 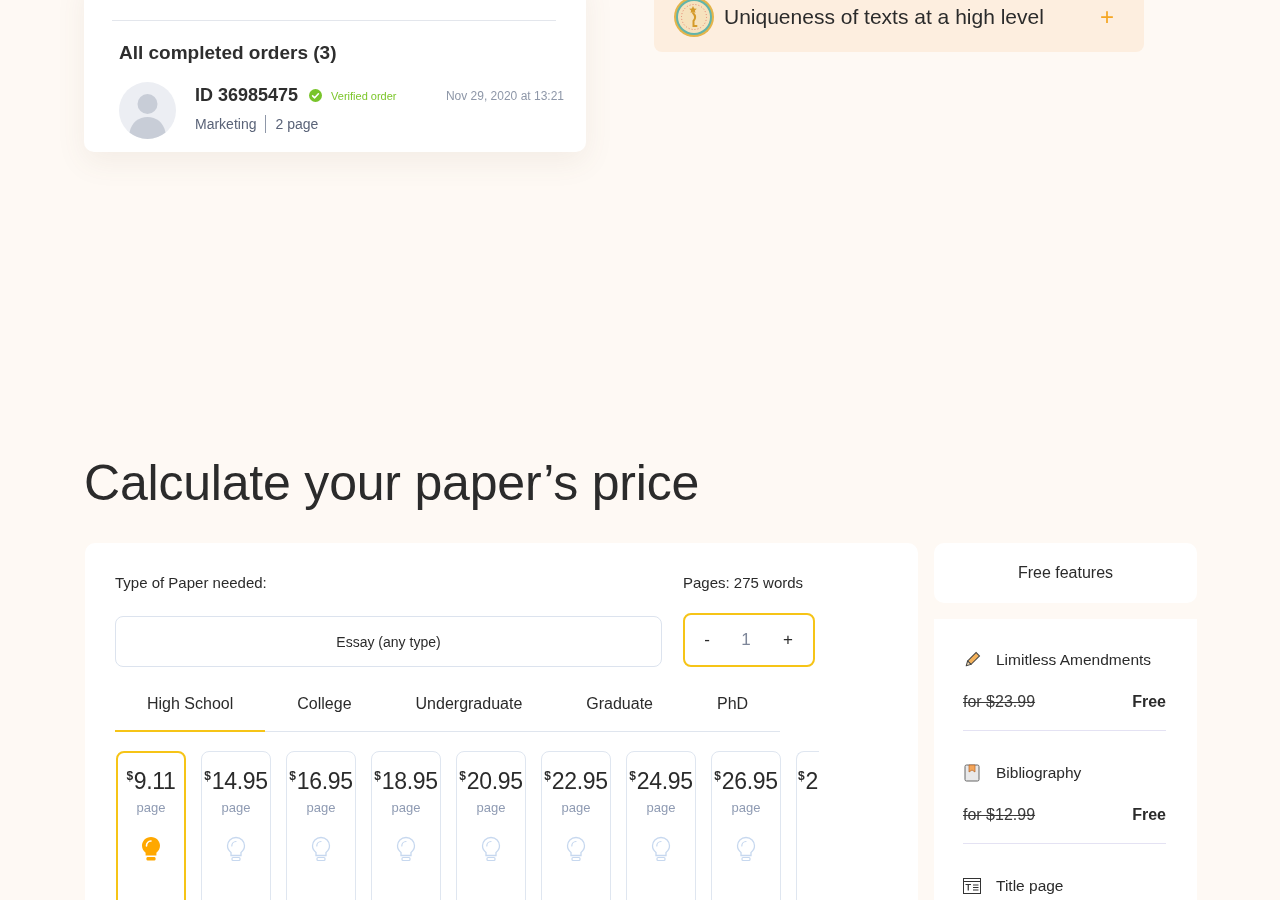 I want to click on order-date: Nov 29, 2020 at 13:21, so click(x=504, y=95).